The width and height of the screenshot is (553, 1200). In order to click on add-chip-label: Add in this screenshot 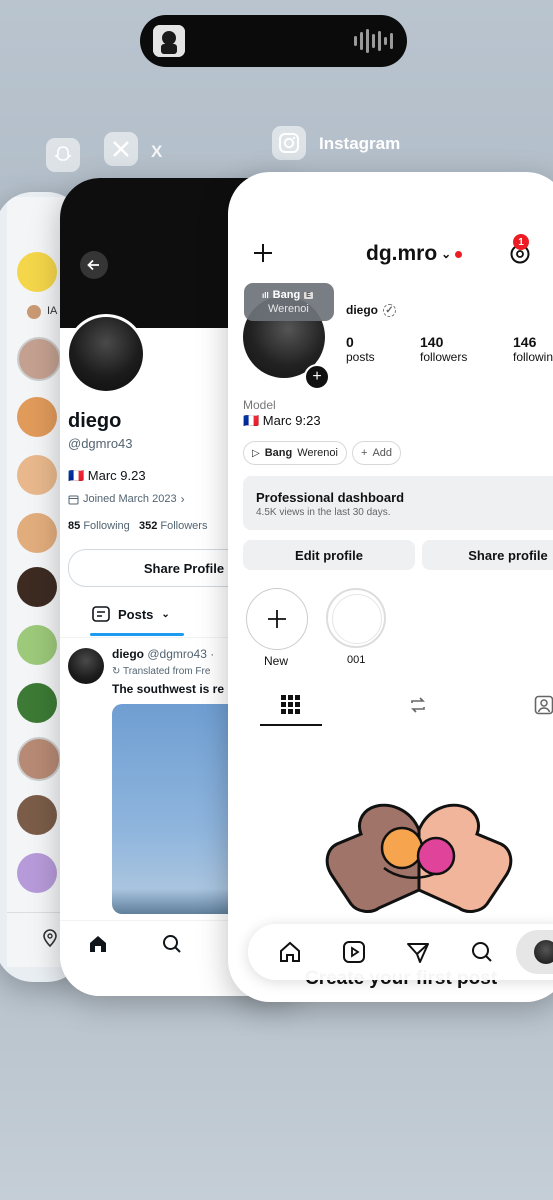, I will do `click(382, 453)`.